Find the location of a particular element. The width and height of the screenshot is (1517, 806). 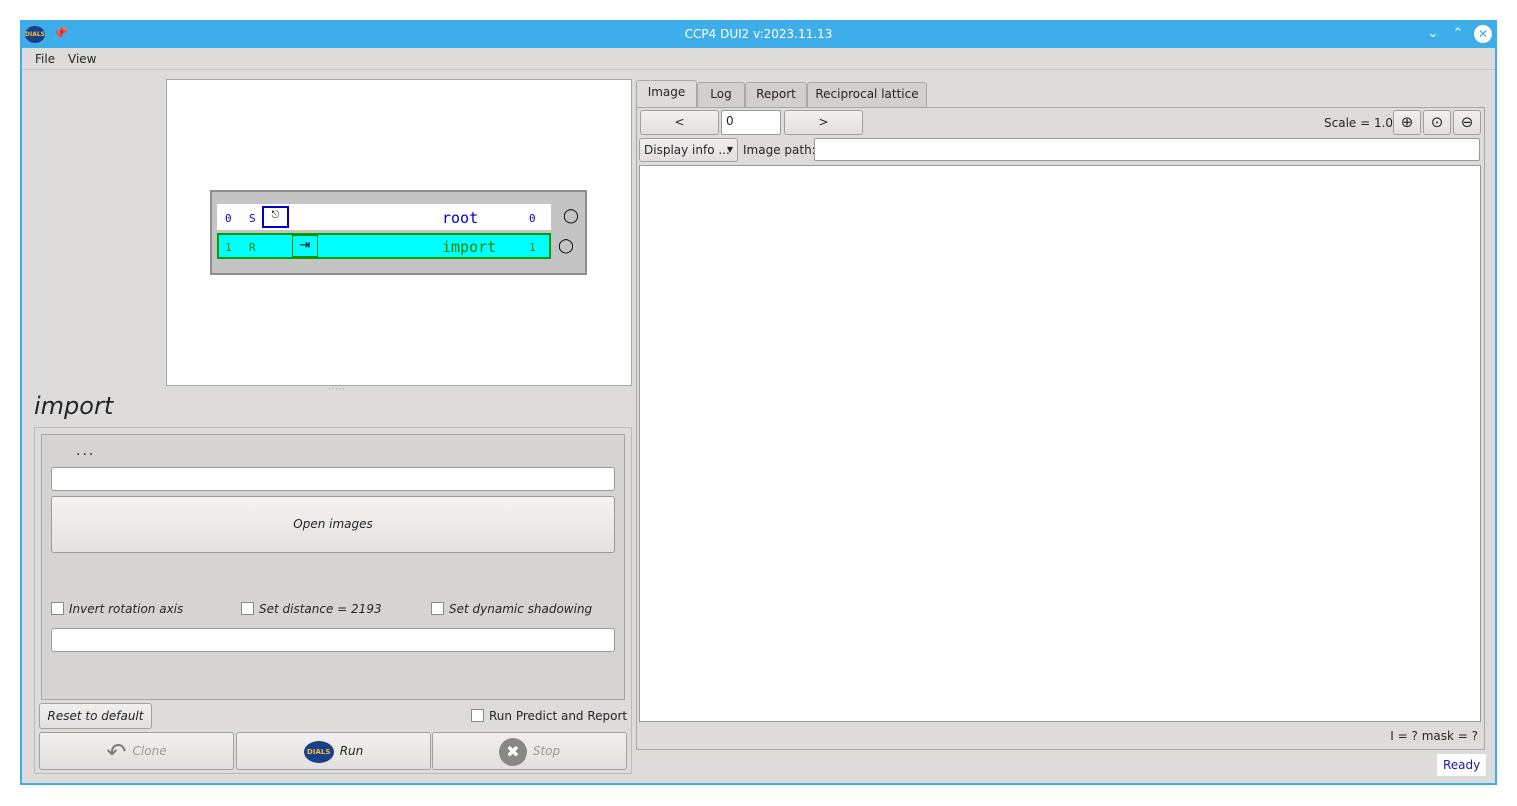

run-predict-label: Run Predict and Report is located at coordinates (558, 716).